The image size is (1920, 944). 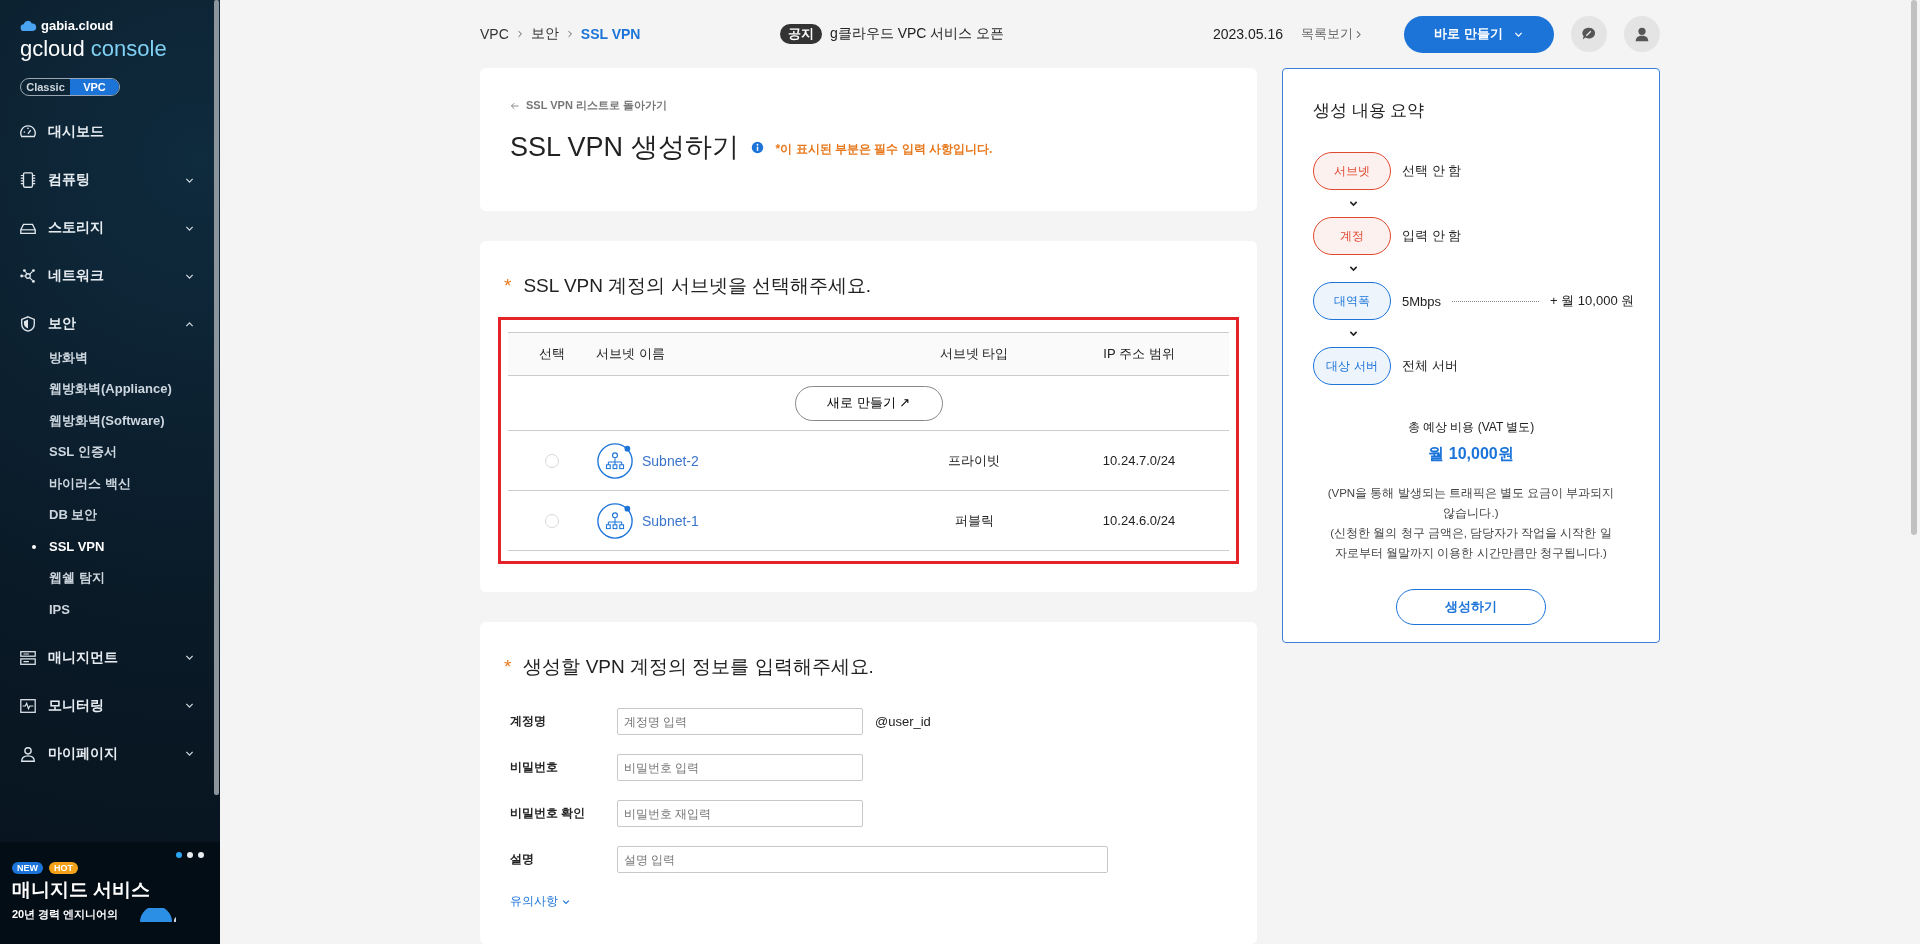 I want to click on menu-item: 스토리지, so click(x=110, y=228).